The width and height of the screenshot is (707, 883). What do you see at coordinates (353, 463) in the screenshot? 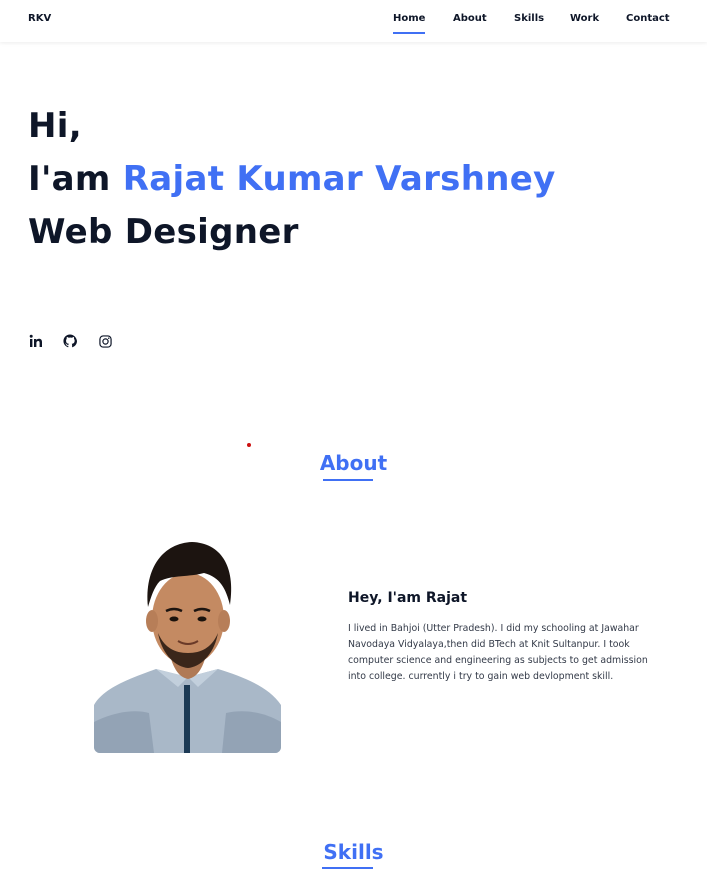
I see `about-title: About` at bounding box center [353, 463].